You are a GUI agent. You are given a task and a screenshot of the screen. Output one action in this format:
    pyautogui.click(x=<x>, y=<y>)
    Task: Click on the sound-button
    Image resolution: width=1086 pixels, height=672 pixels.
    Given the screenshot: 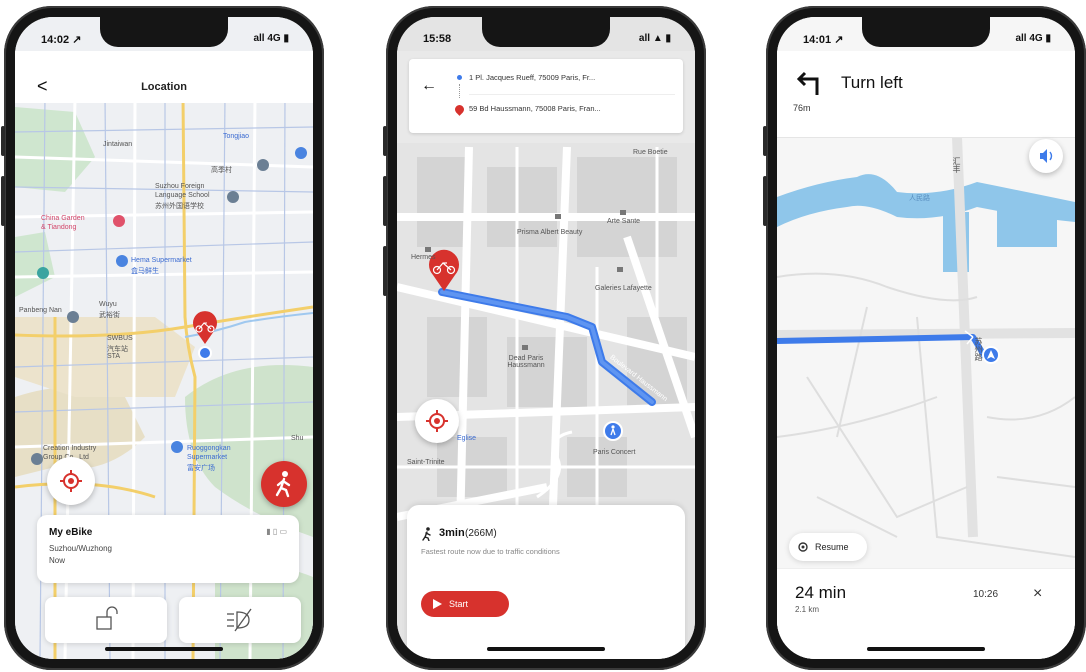 What is the action you would take?
    pyautogui.click(x=1046, y=156)
    